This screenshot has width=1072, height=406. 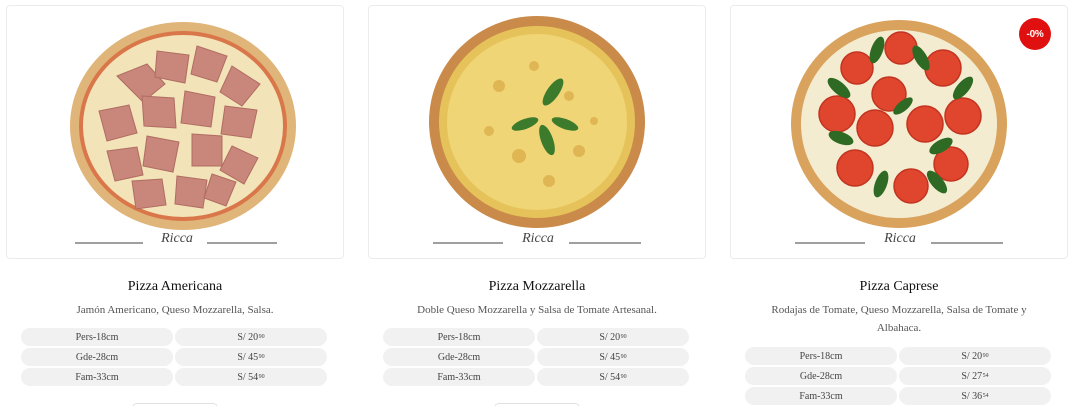 I want to click on product-name: Pizza Caprese, so click(x=899, y=287).